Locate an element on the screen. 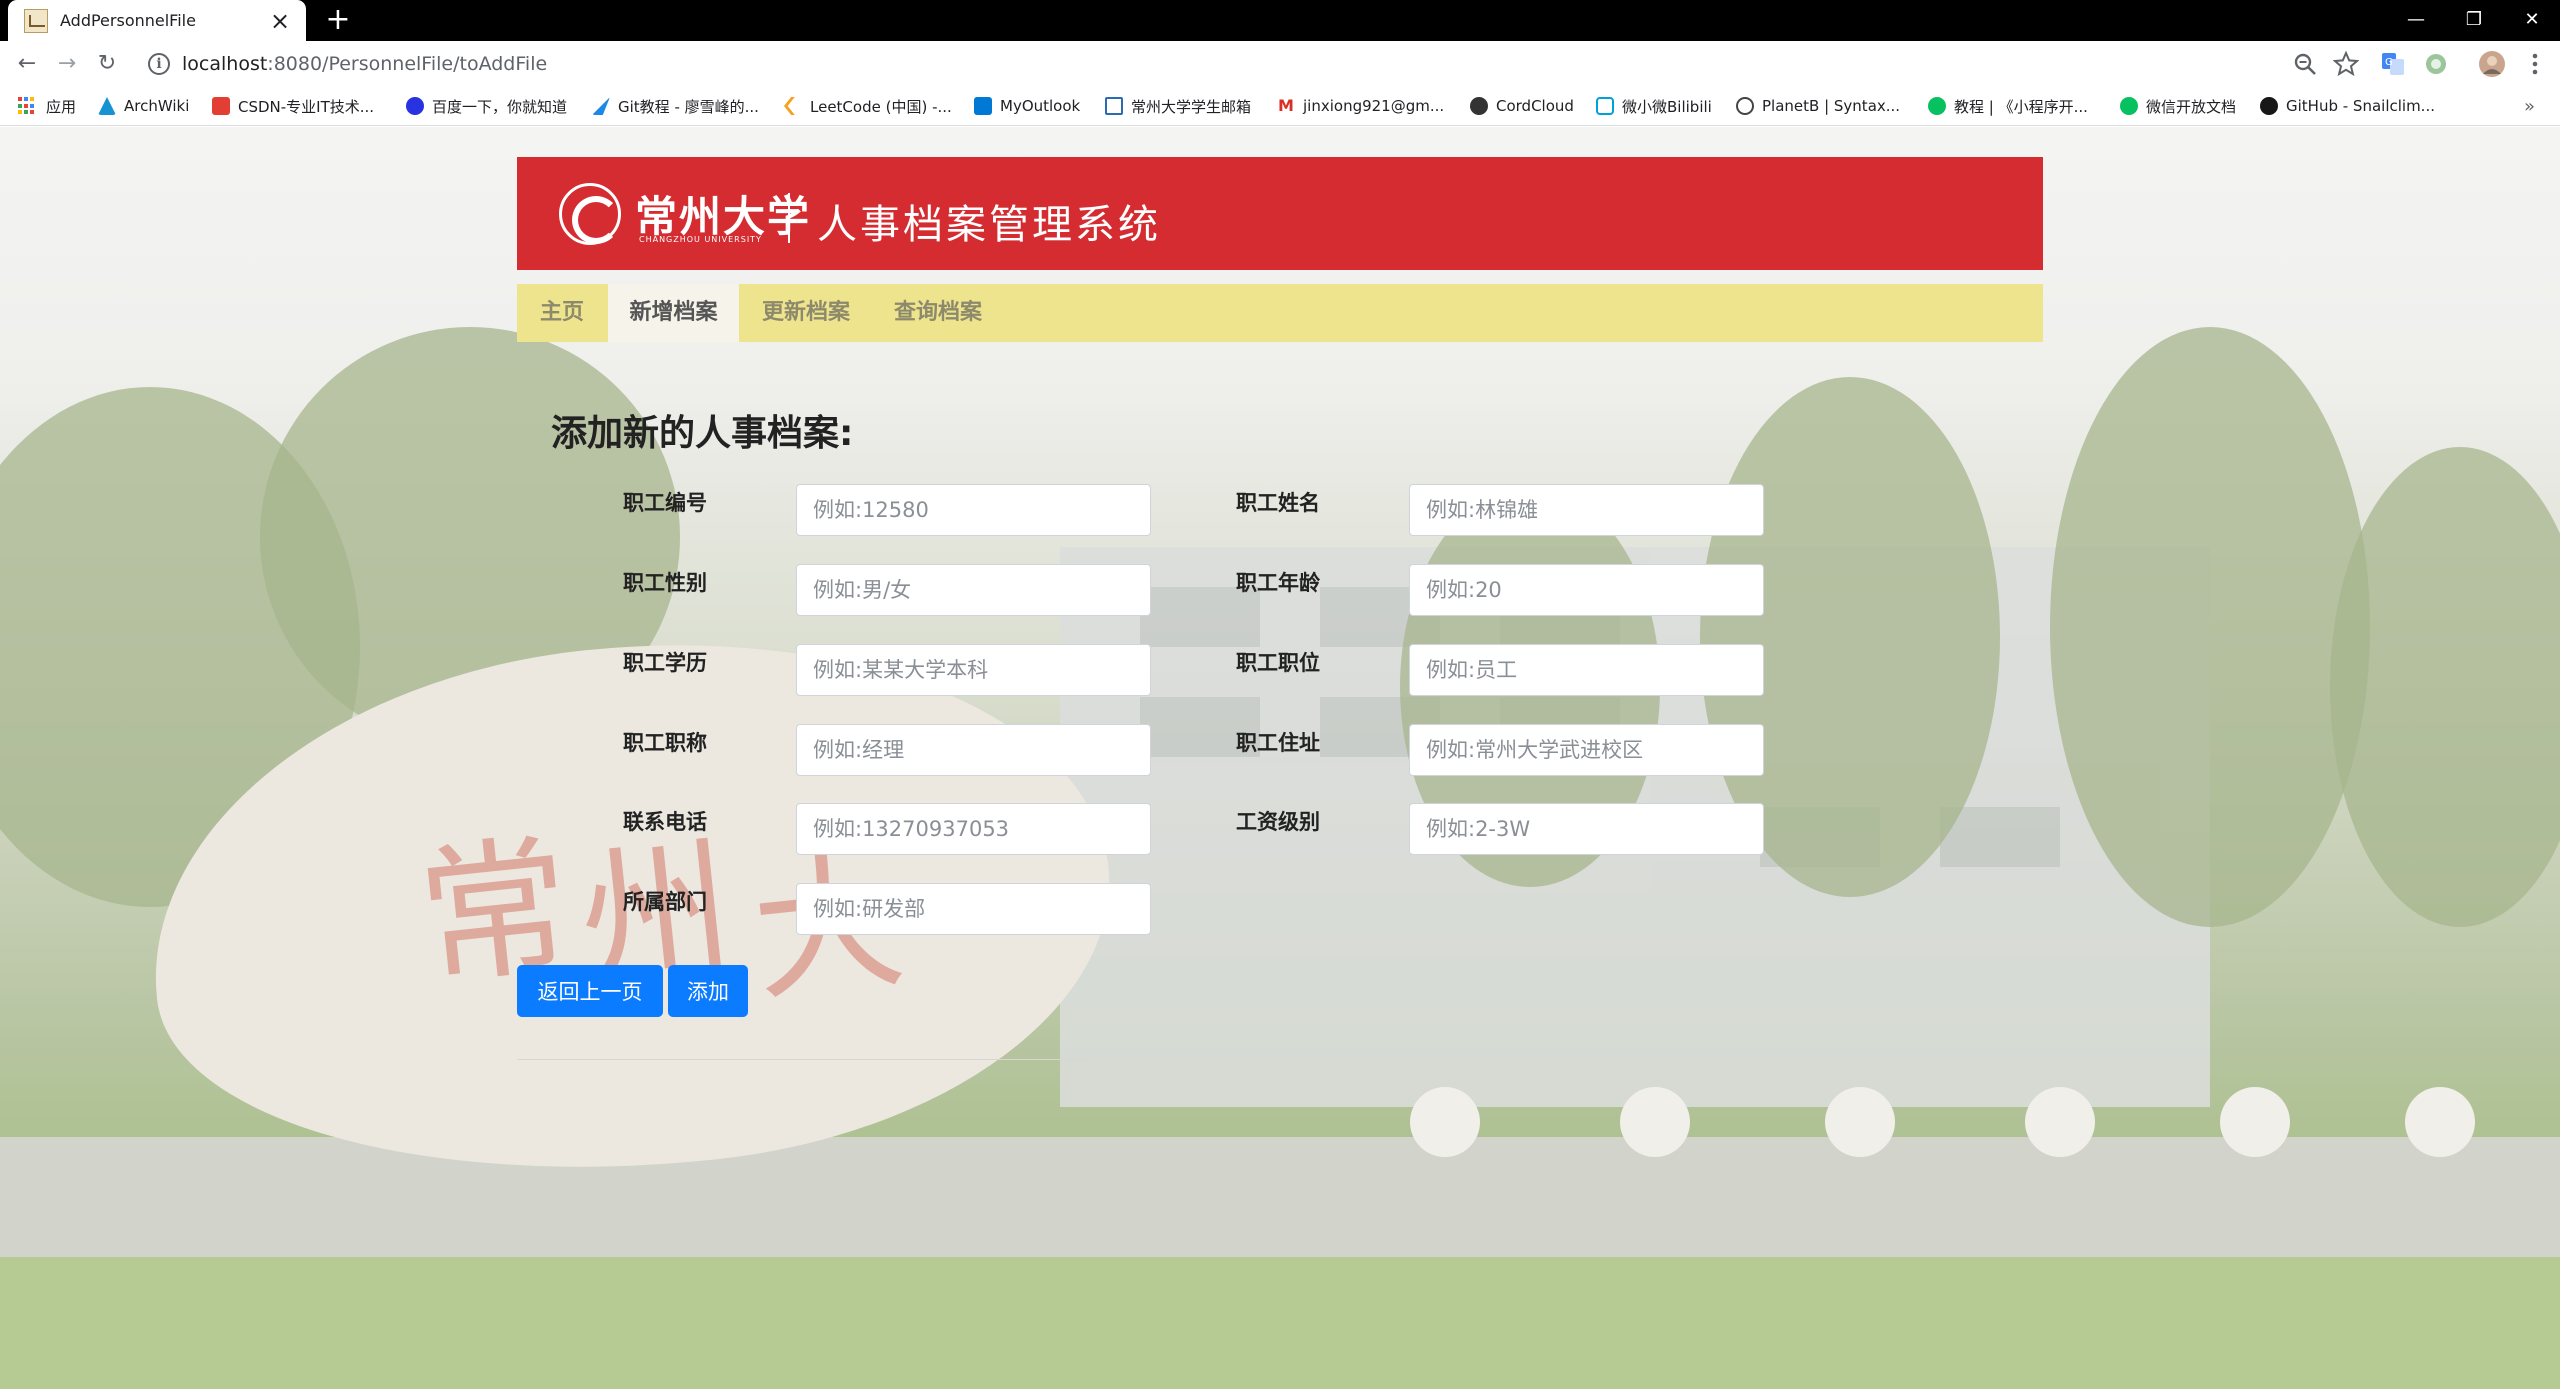 The height and width of the screenshot is (1389, 2560). bookmark-archwiki: ArchWiki is located at coordinates (143, 106).